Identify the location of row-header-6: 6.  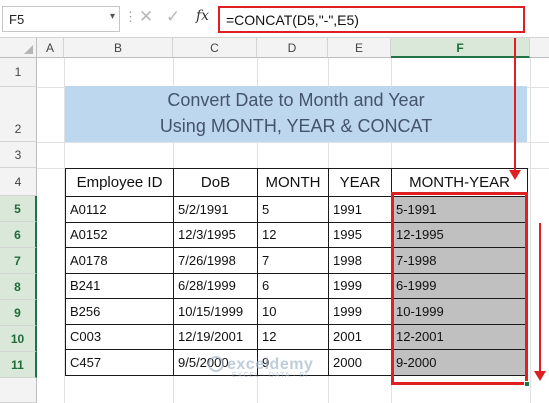
(18, 235).